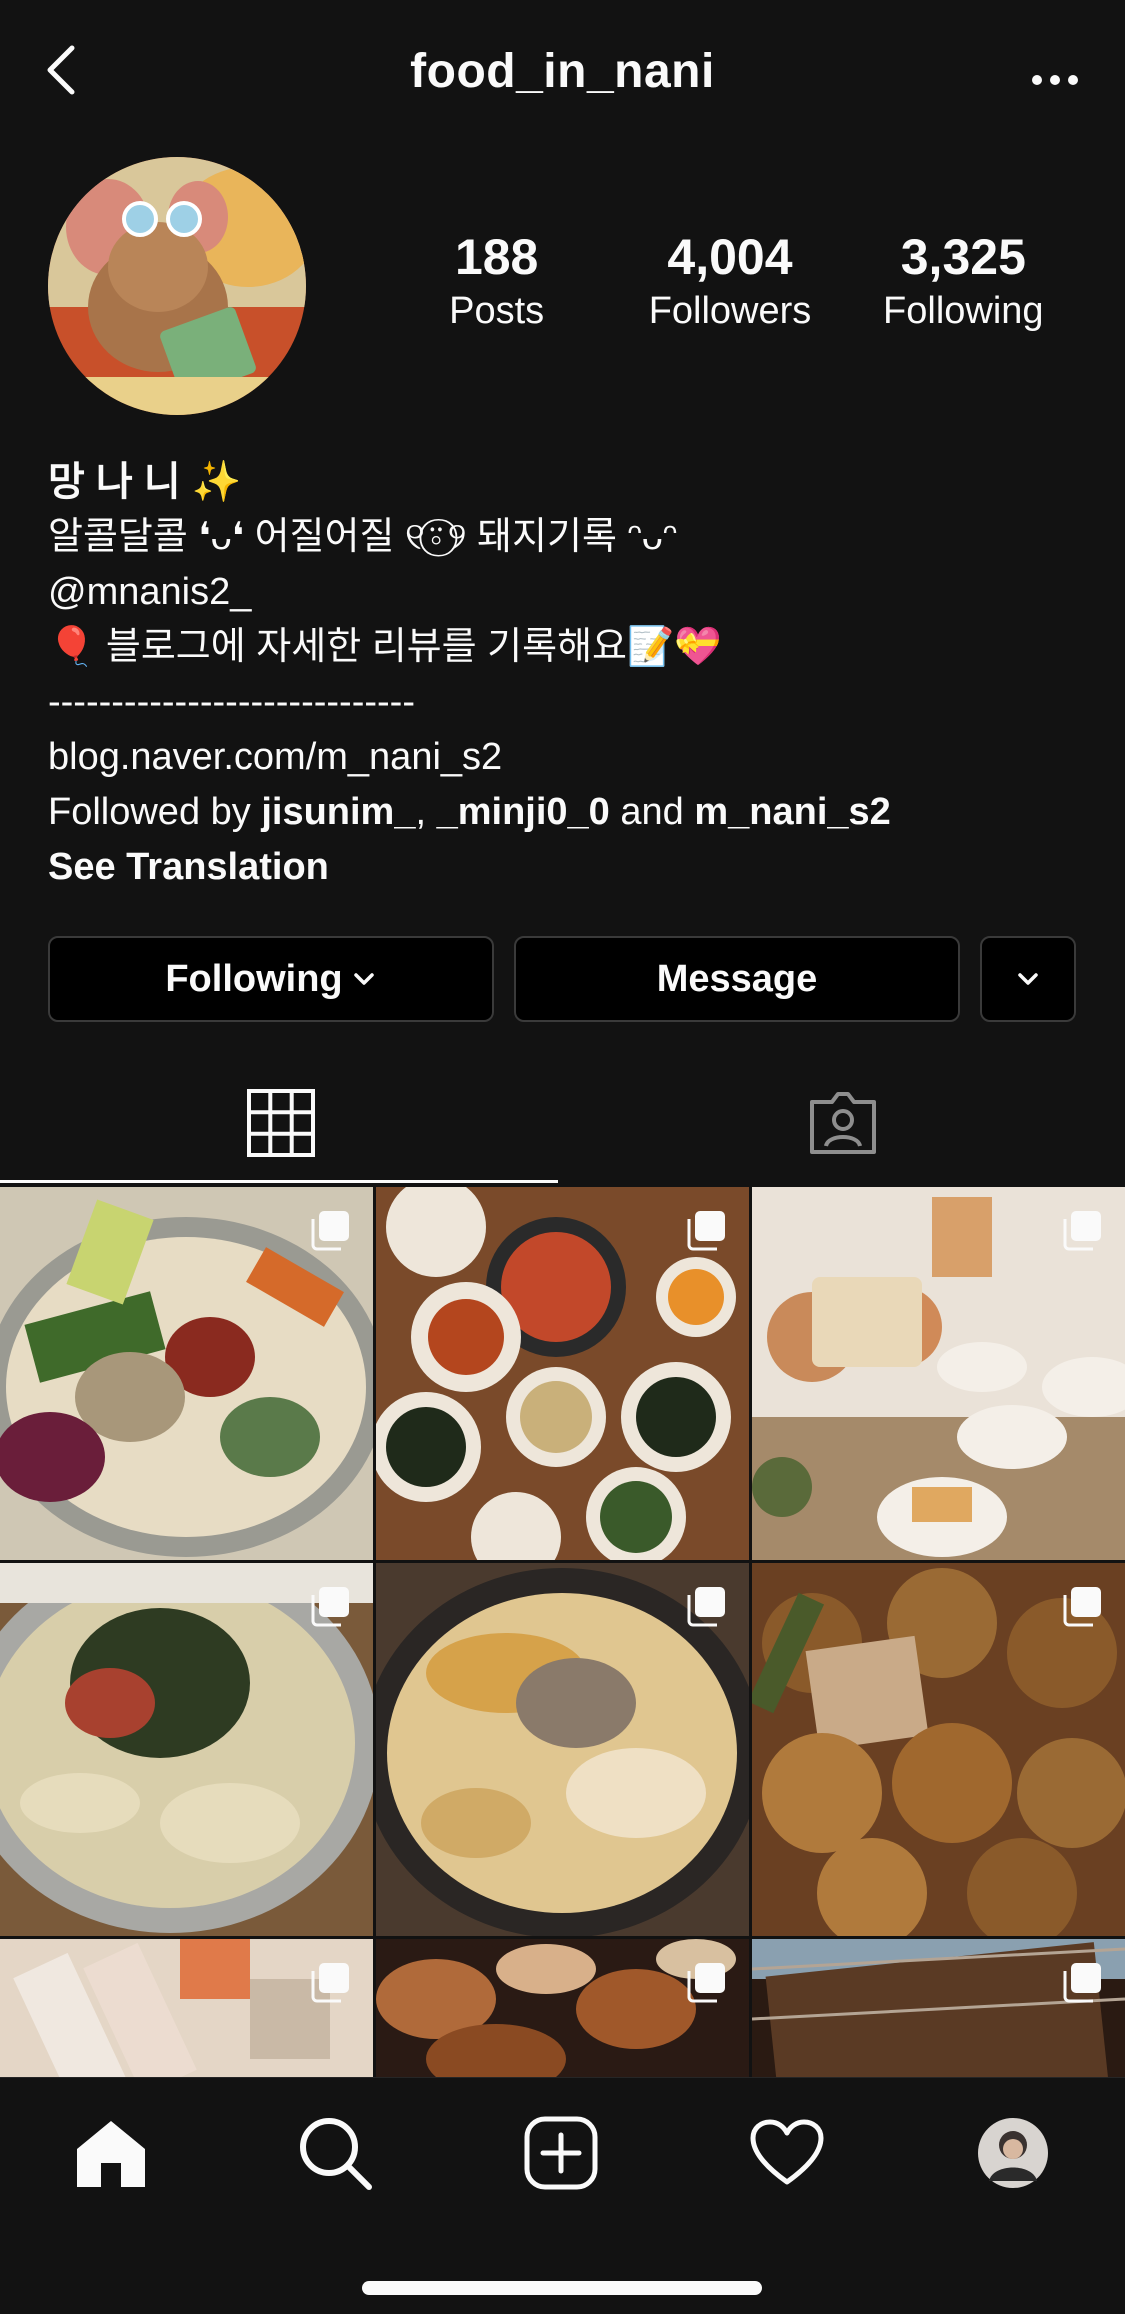 This screenshot has width=1125, height=2314. I want to click on posts-count: 188 Posts, so click(496, 282).